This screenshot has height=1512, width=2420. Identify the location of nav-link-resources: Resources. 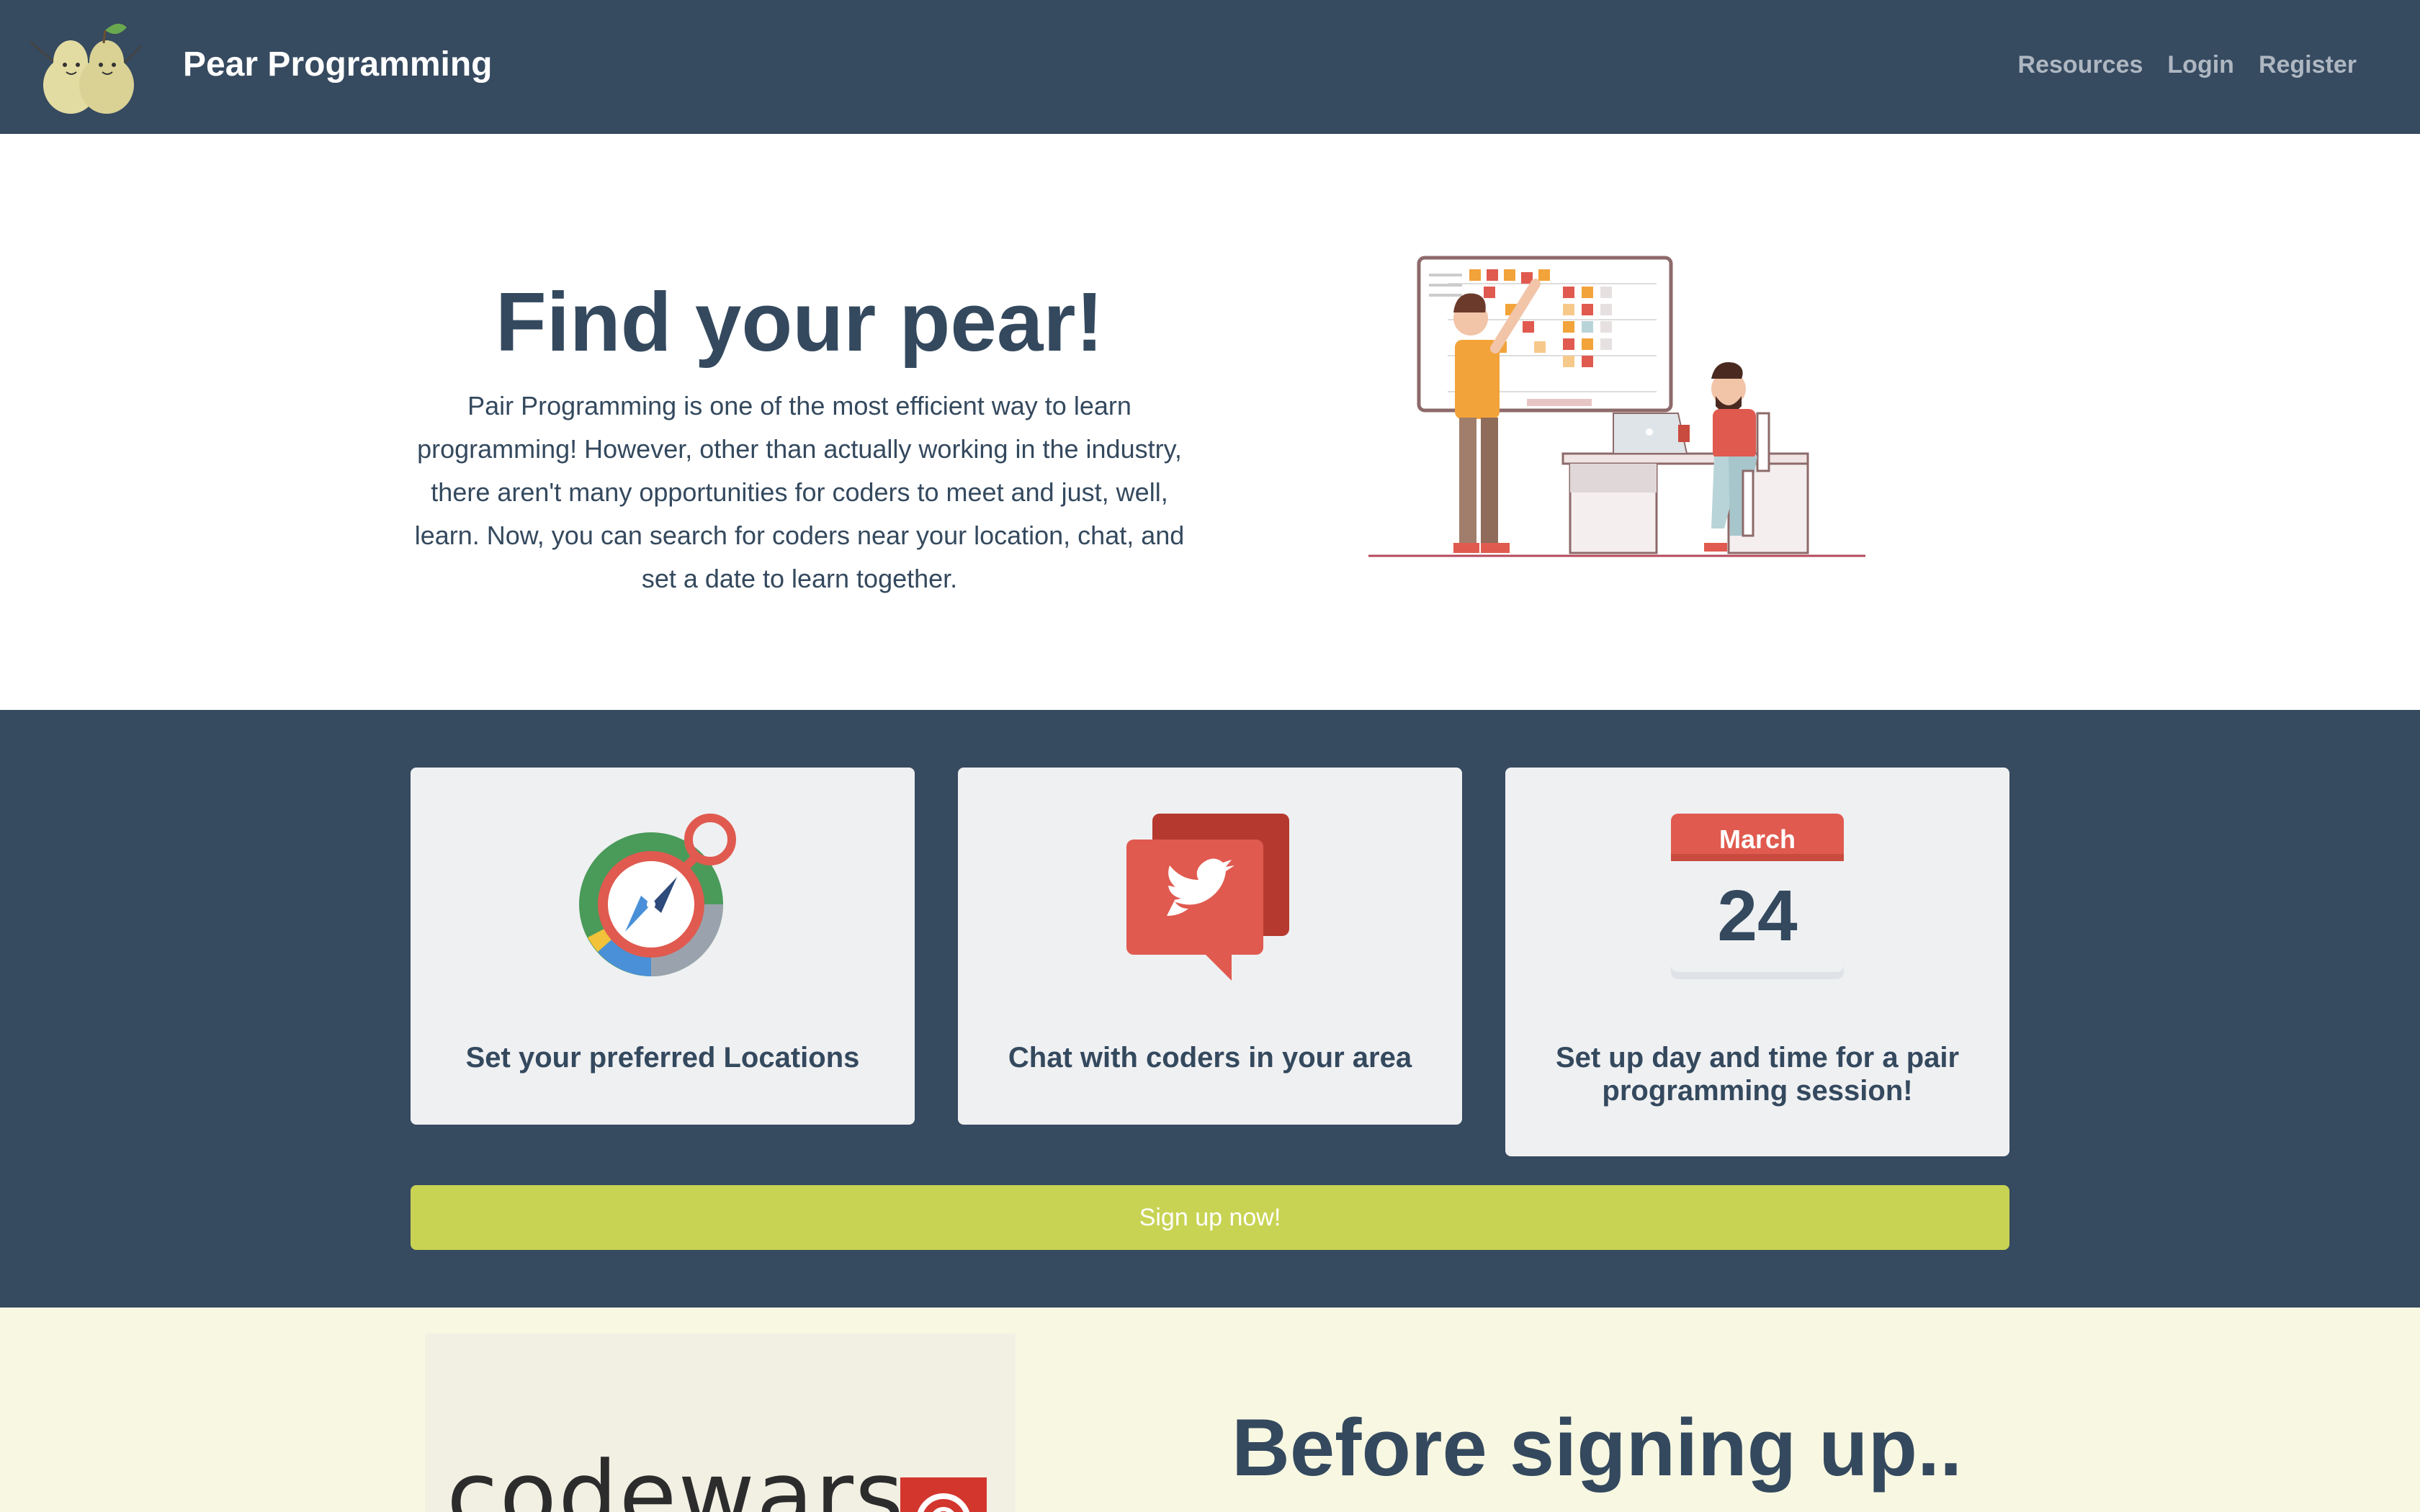
(2080, 64).